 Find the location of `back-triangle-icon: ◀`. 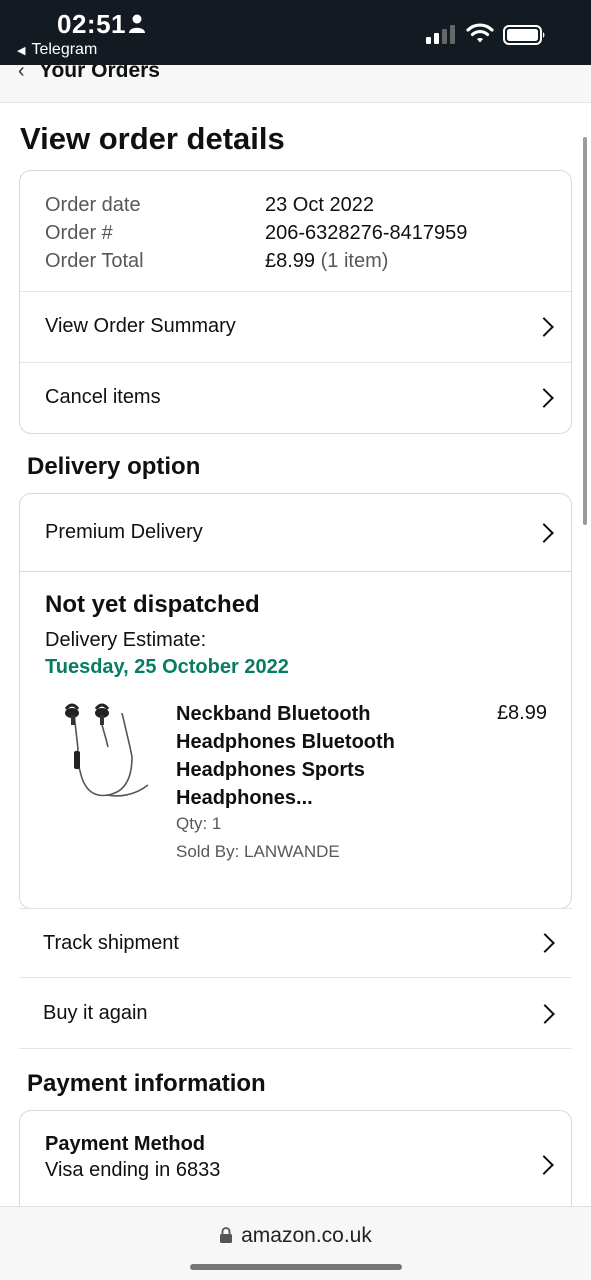

back-triangle-icon: ◀ is located at coordinates (21, 50).